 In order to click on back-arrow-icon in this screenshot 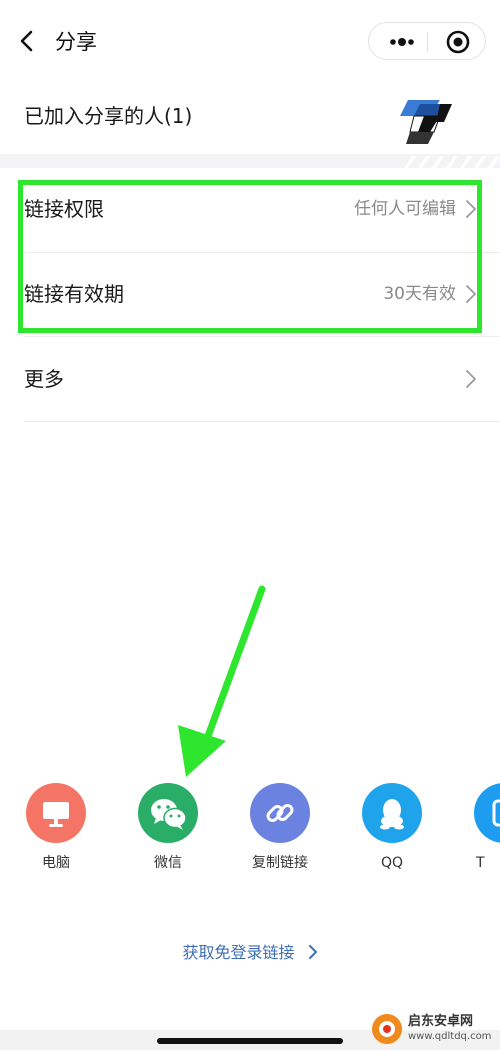, I will do `click(28, 41)`.